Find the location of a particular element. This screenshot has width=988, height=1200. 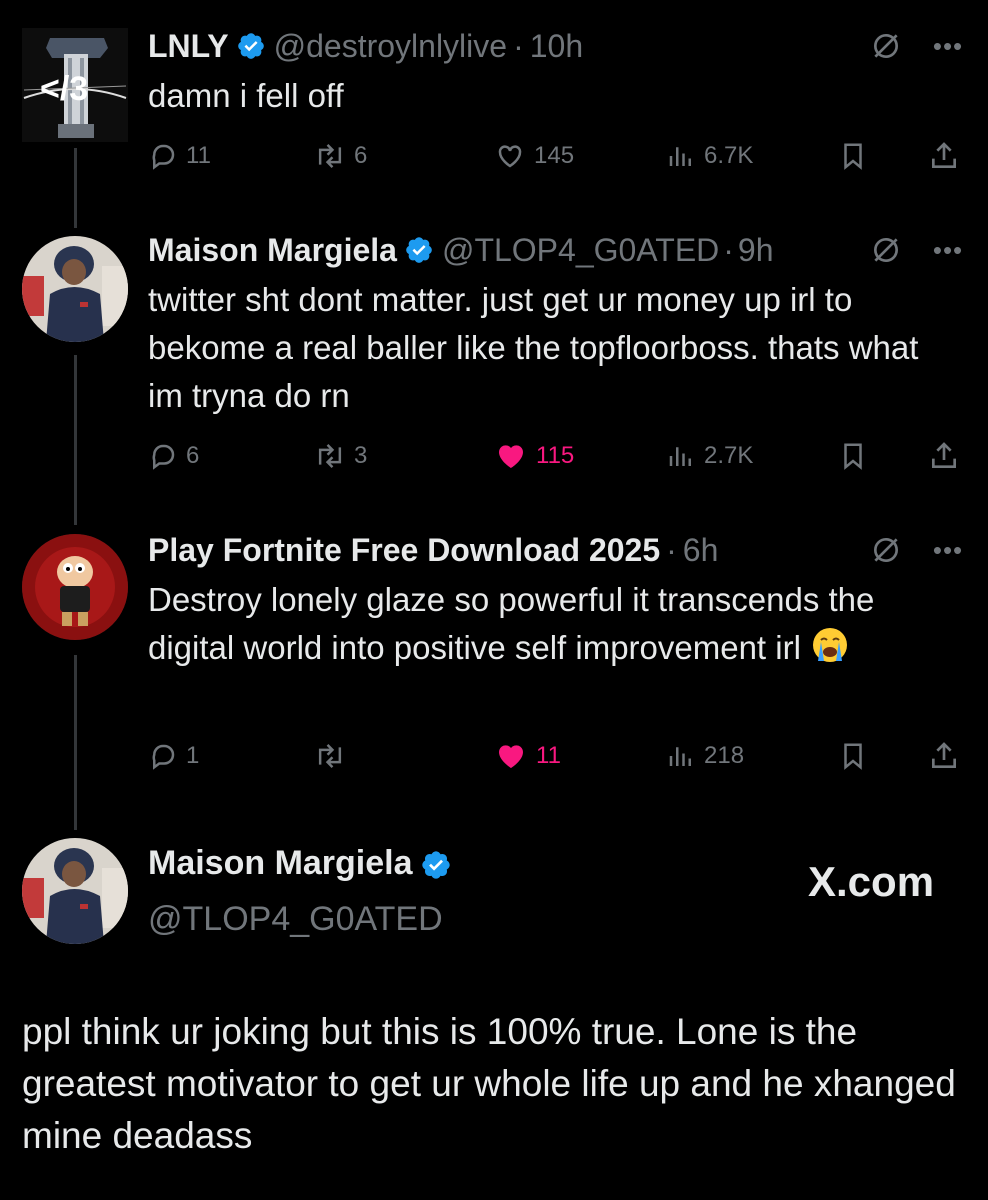

like-count: 115 is located at coordinates (555, 455).